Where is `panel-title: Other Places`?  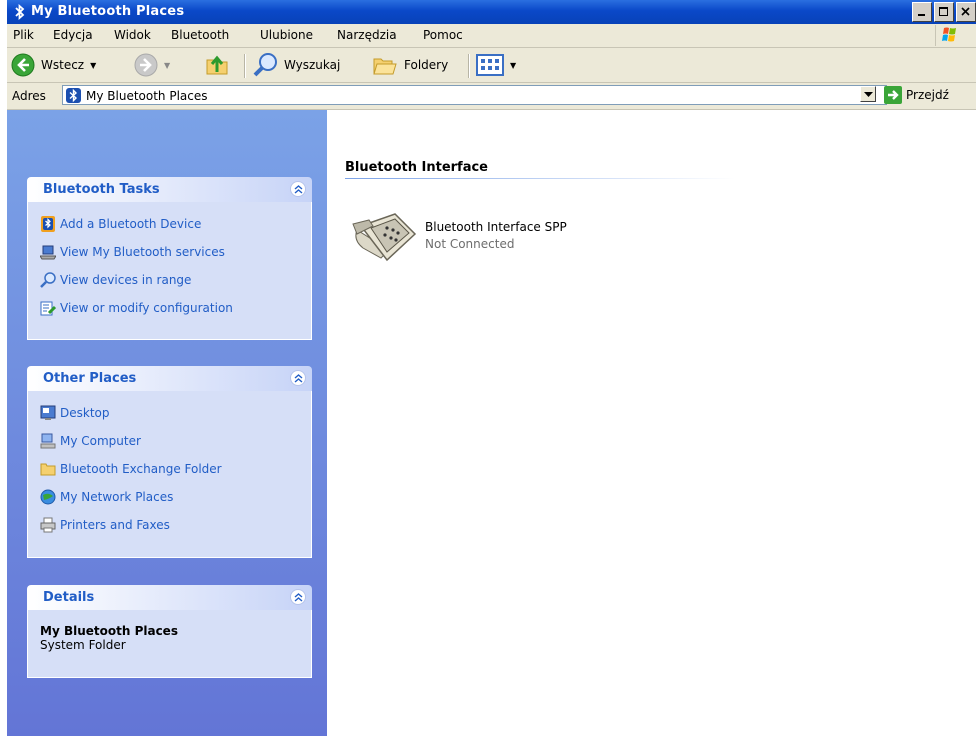
panel-title: Other Places is located at coordinates (90, 378).